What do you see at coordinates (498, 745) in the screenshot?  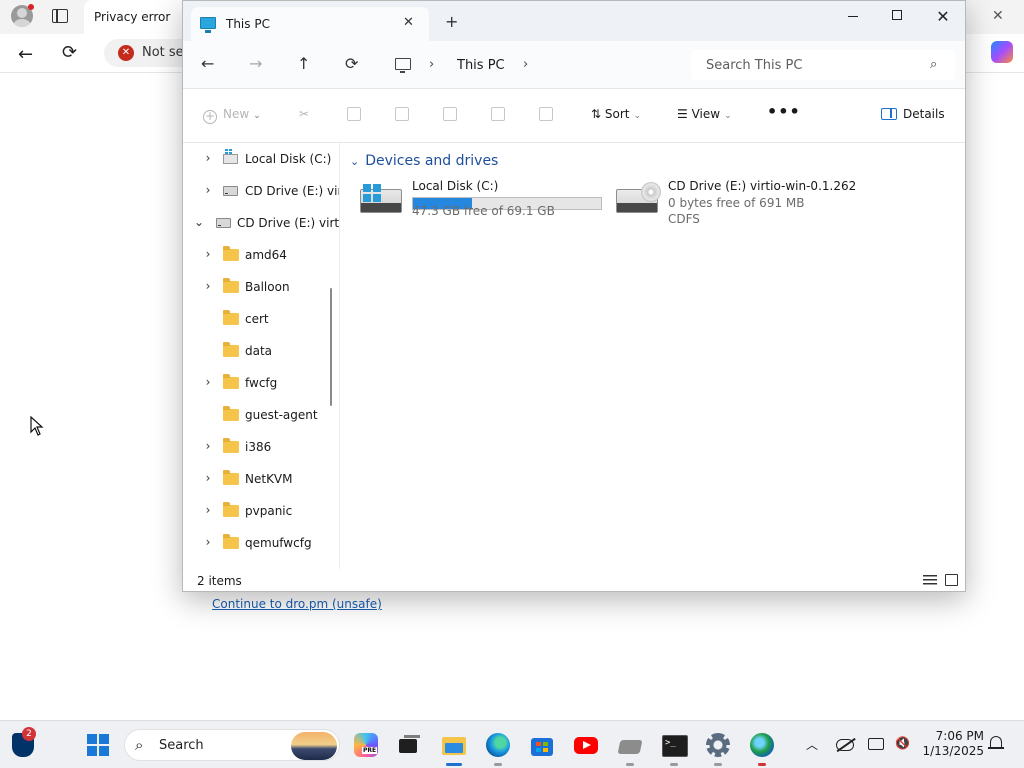 I see `edge-browser-icon` at bounding box center [498, 745].